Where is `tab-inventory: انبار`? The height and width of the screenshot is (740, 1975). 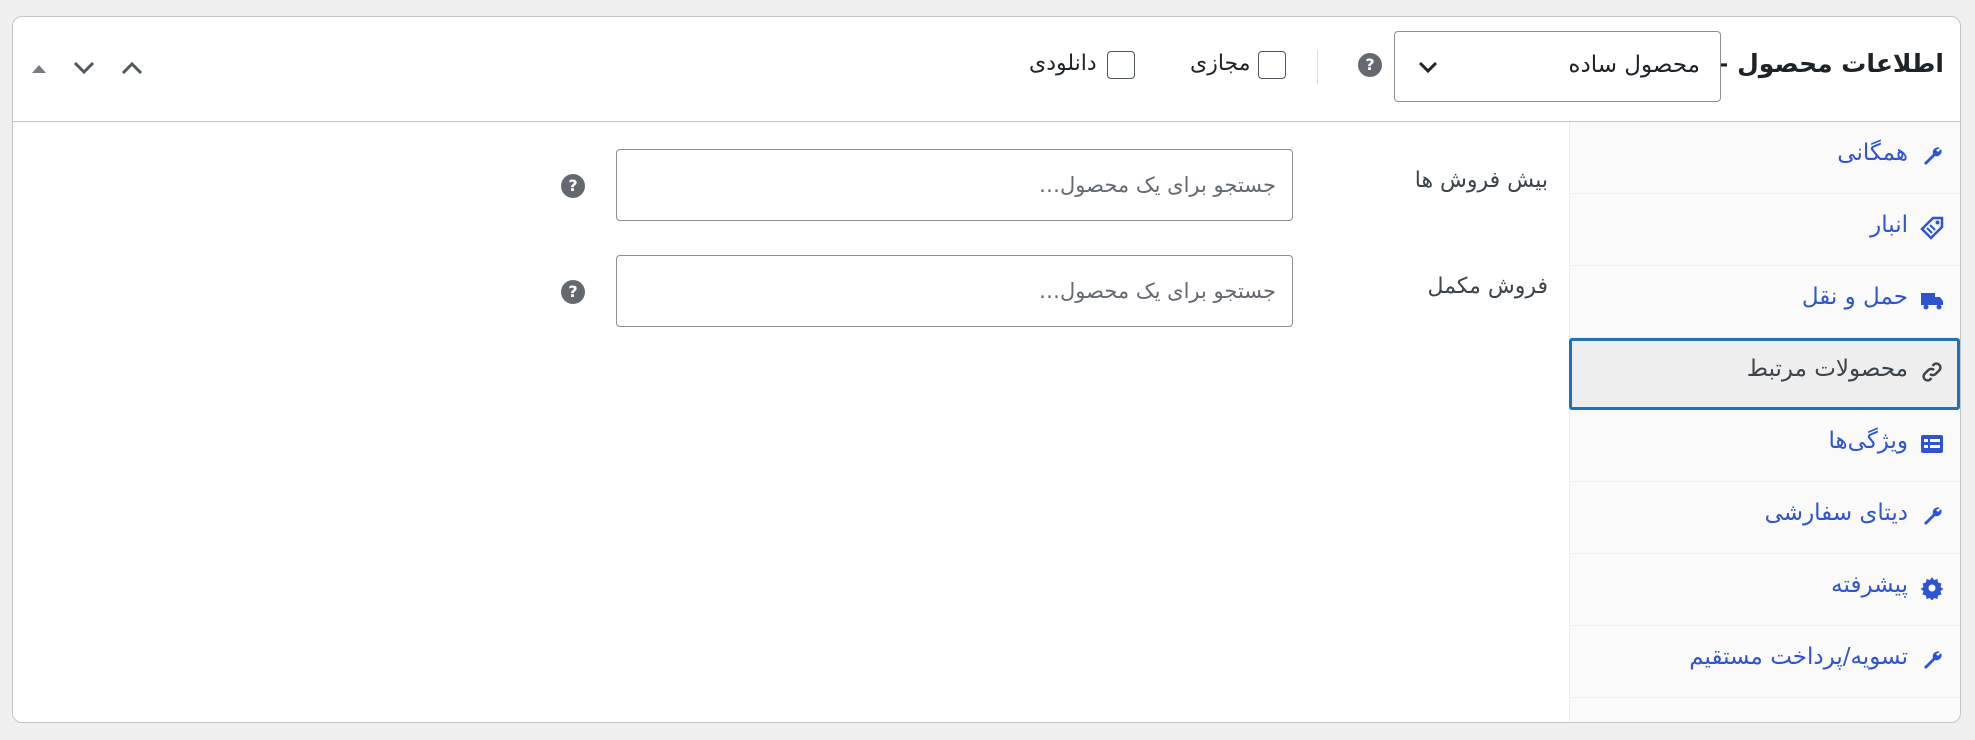
tab-inventory: انبار is located at coordinates (1764, 230).